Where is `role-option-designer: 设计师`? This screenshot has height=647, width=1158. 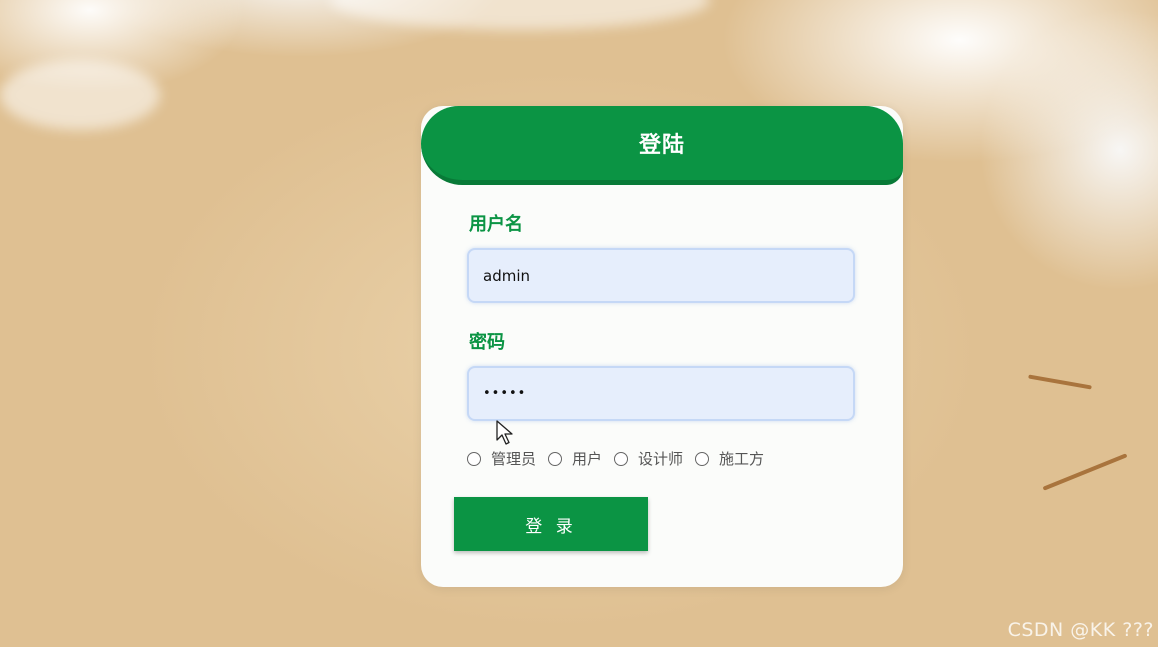
role-option-designer: 设计师 is located at coordinates (648, 458).